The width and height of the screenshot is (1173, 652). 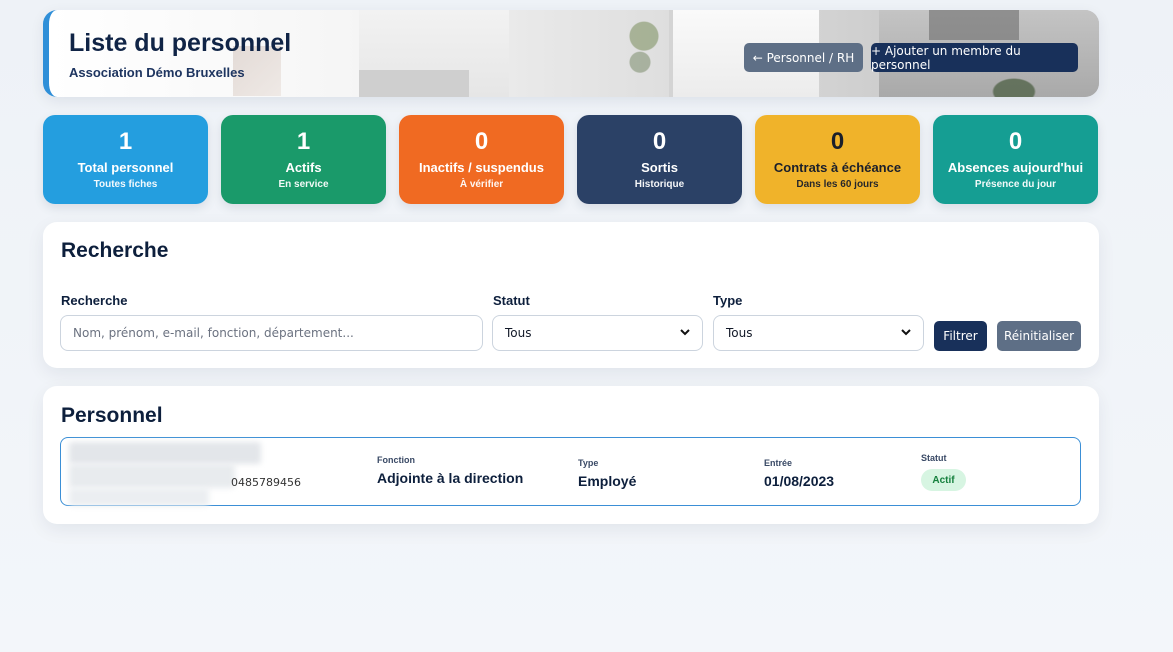 I want to click on stat-card-inactive: 0 Inactifs / suspendus À vérifier, so click(x=481, y=159).